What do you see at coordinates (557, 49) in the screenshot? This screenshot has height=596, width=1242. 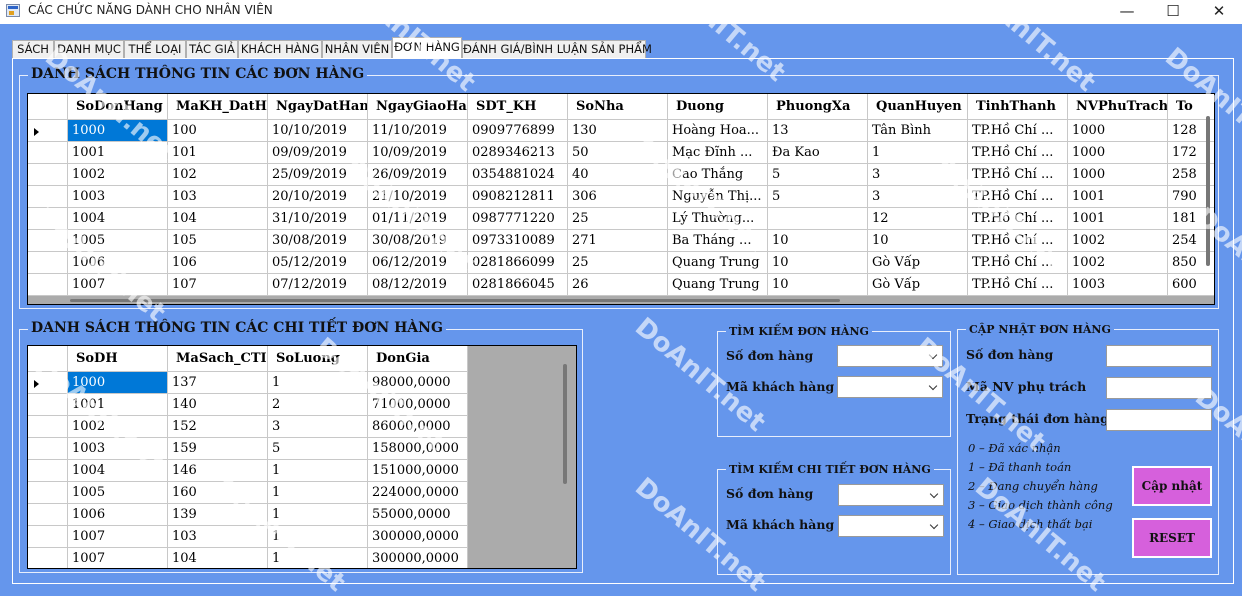 I see `tab-danh-gia: ĐÁNH GIÁ/BÌNH LUẬN SẢN PHẨM` at bounding box center [557, 49].